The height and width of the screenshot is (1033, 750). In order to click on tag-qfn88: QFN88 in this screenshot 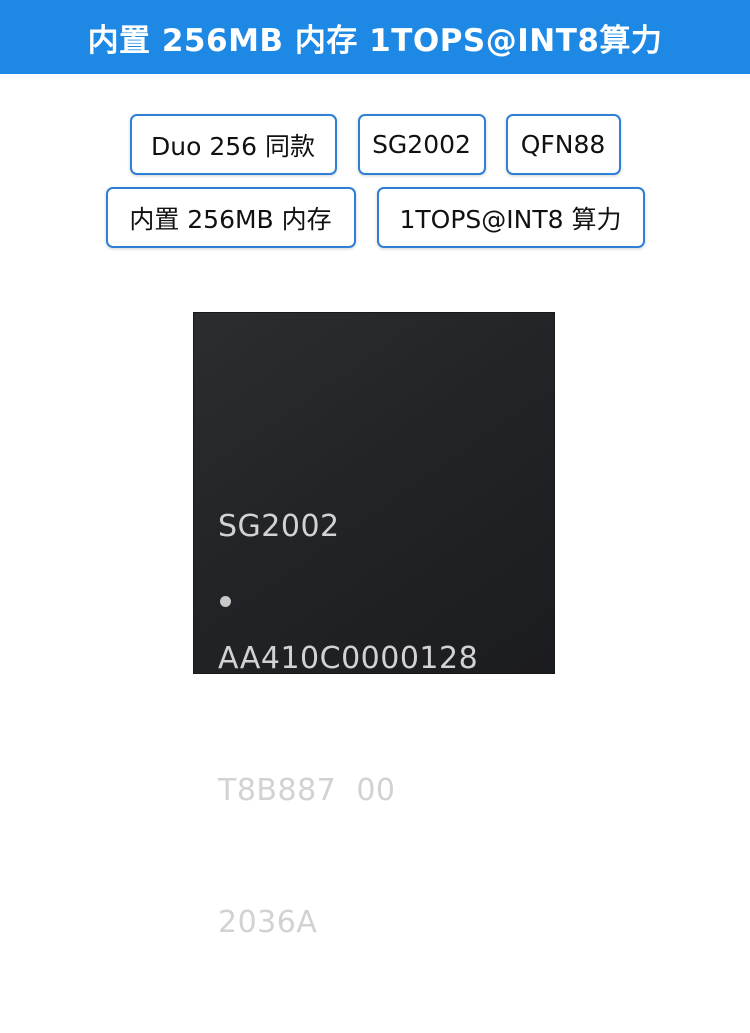, I will do `click(563, 144)`.